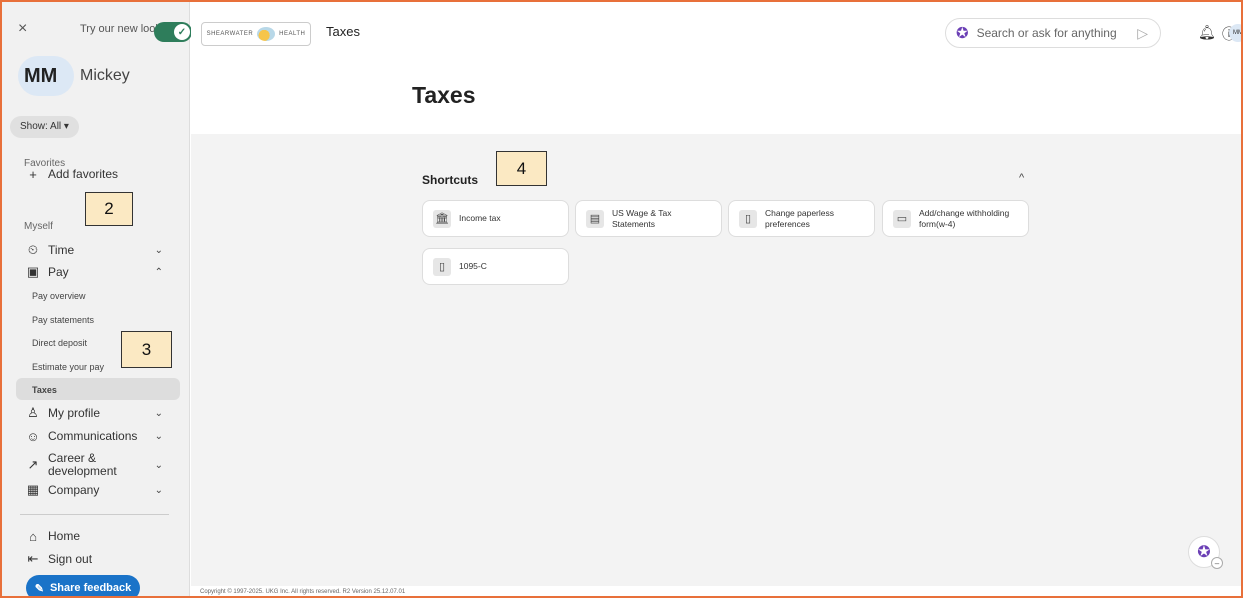 This screenshot has width=1243, height=598. I want to click on calendar-clock-icon: ⏲, so click(33, 249).